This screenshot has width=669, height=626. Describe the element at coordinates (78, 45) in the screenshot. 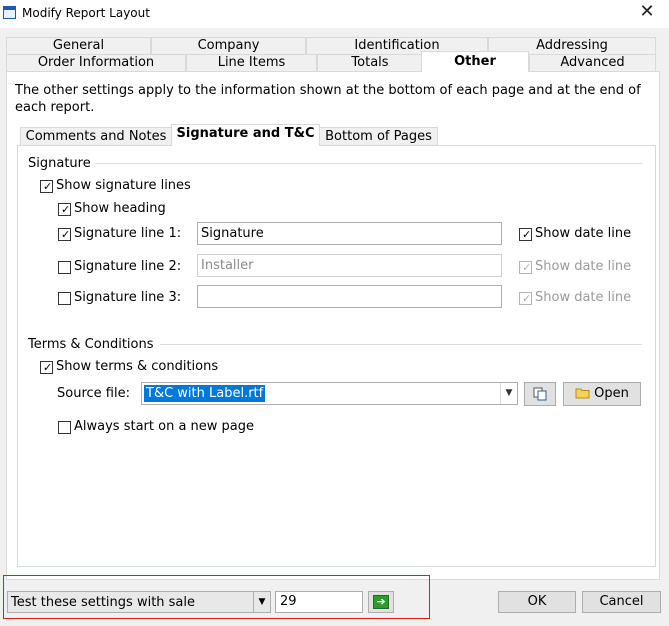

I see `tab-general: General` at that location.